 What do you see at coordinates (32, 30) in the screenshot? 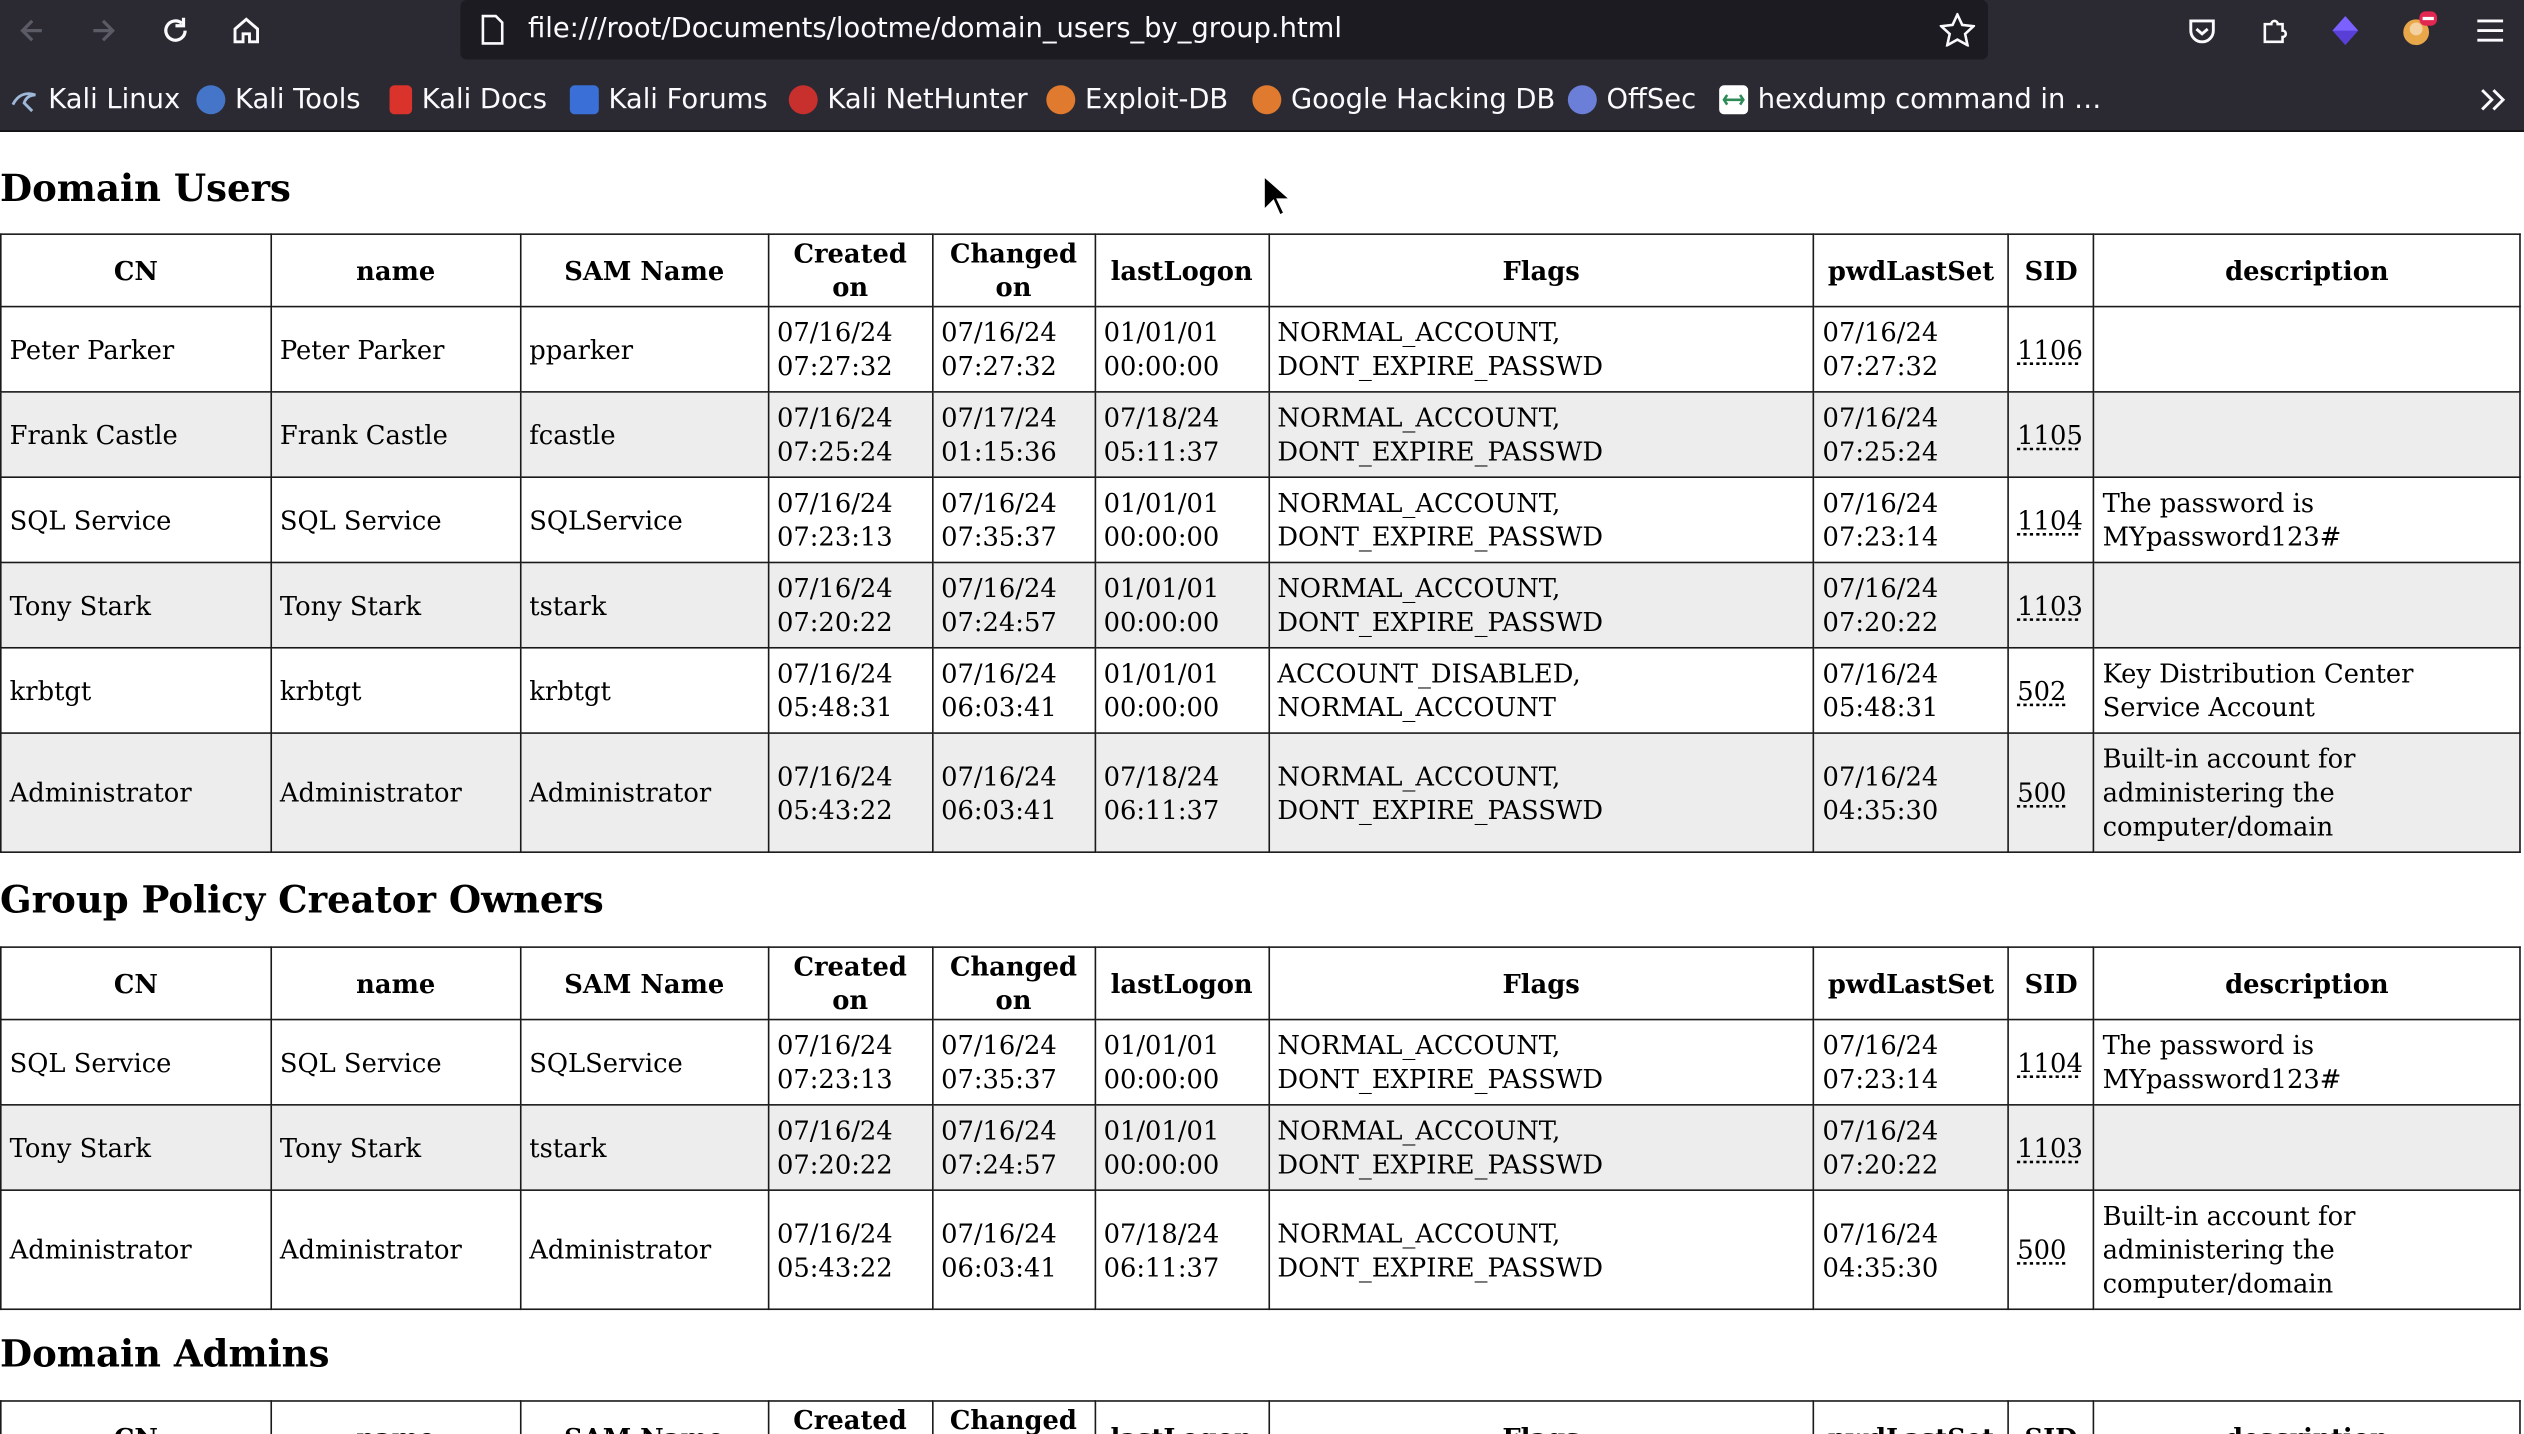
I see `back-button` at bounding box center [32, 30].